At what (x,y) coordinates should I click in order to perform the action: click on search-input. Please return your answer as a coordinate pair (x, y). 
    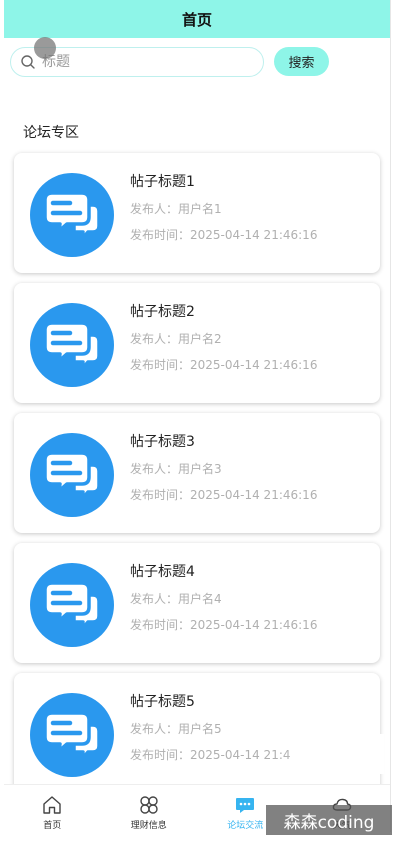
    Looking at the image, I should click on (142, 62).